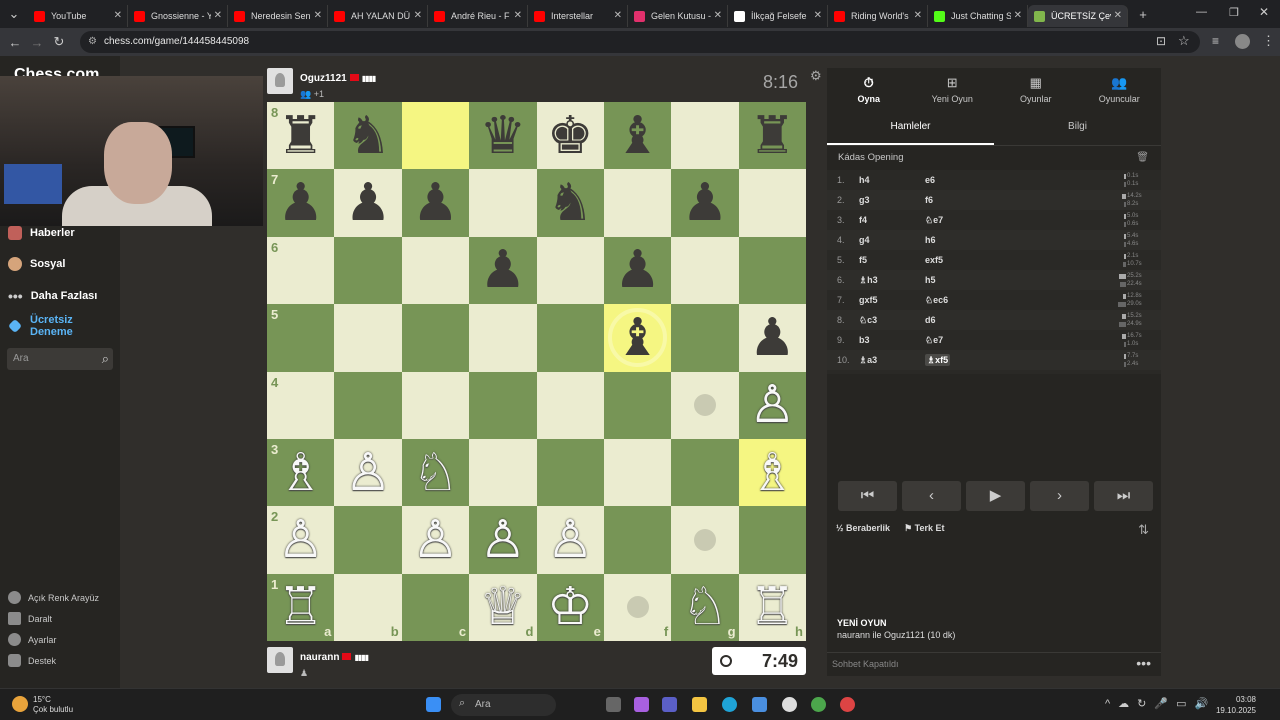 This screenshot has height=720, width=1280. Describe the element at coordinates (910, 127) in the screenshot. I see `tab-moves: Hamleler` at that location.